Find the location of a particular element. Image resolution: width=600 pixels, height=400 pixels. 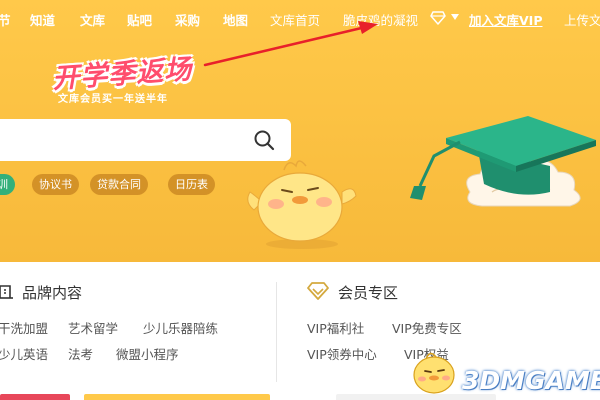

nav-item-caigou: 采购 is located at coordinates (187, 19).